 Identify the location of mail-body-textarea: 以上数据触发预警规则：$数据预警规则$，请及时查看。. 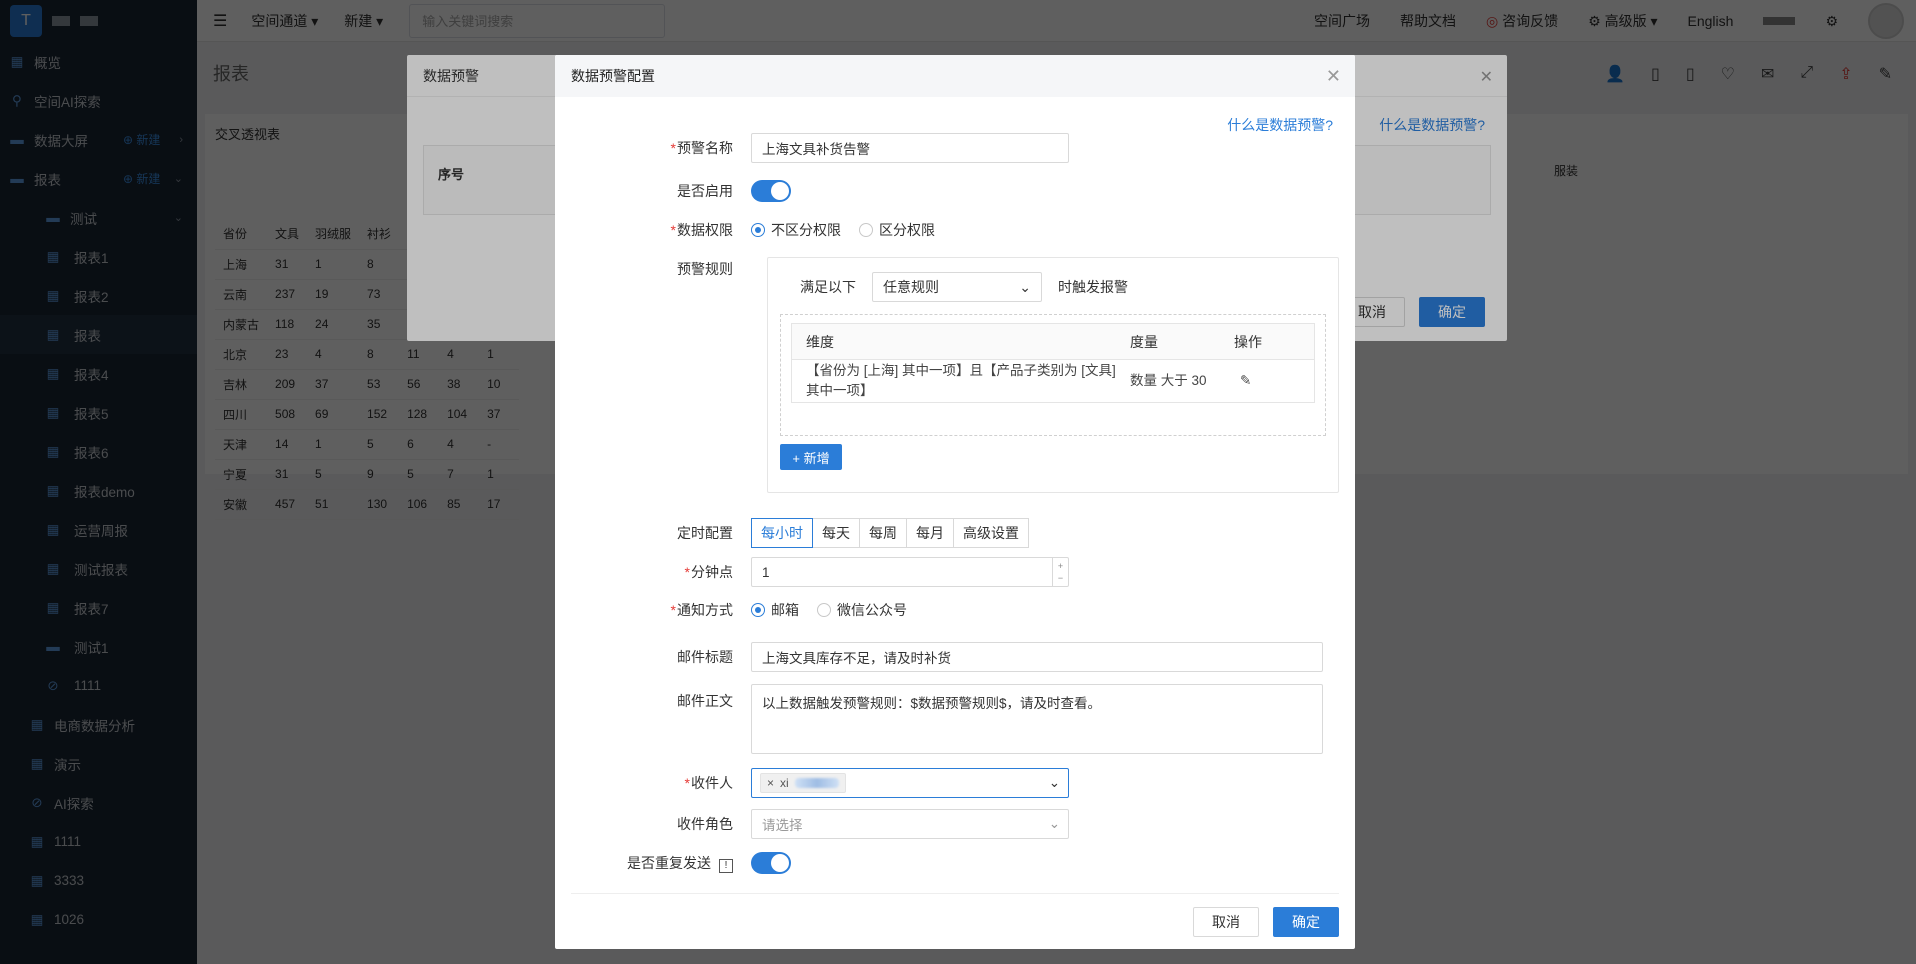
(1037, 719).